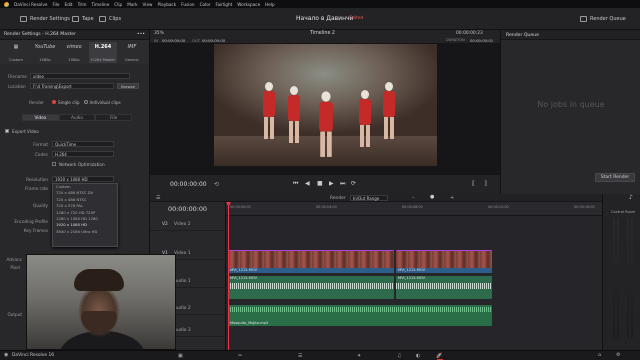  I want to click on audio-mixer: Control Room ♪, so click(621, 272).